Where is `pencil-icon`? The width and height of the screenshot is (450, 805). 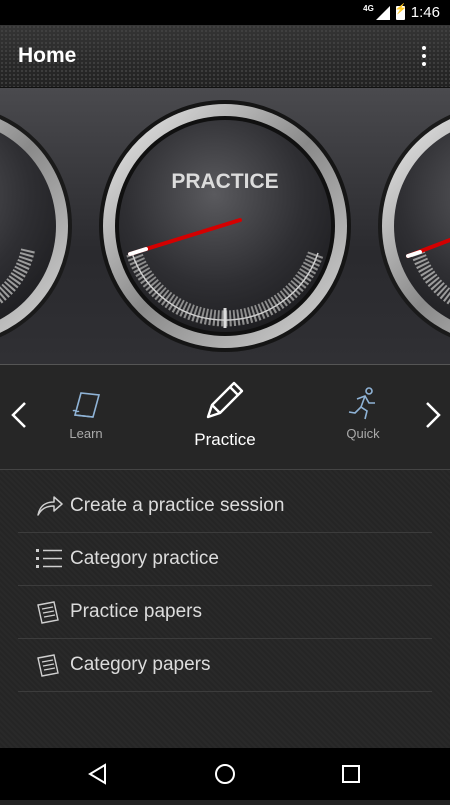 pencil-icon is located at coordinates (225, 400).